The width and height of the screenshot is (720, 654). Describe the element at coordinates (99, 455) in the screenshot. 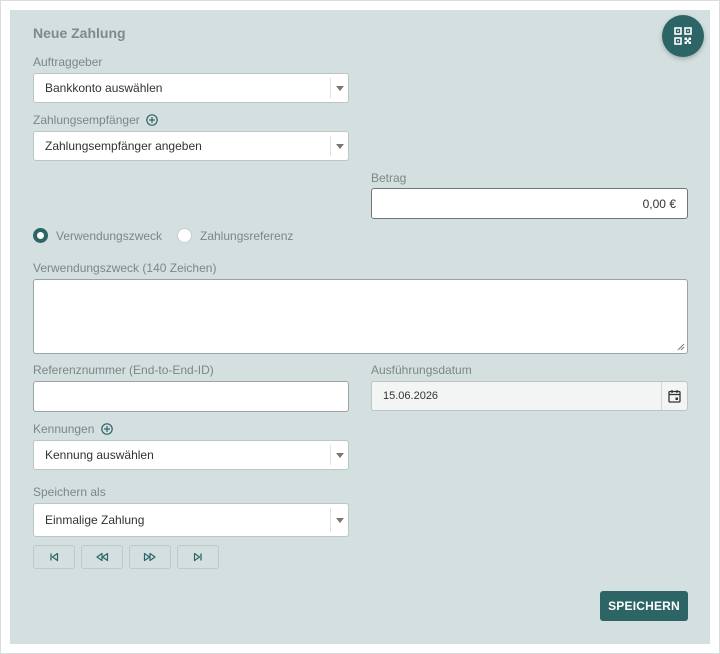

I see `kennungen-value: Kennung auswählen` at that location.